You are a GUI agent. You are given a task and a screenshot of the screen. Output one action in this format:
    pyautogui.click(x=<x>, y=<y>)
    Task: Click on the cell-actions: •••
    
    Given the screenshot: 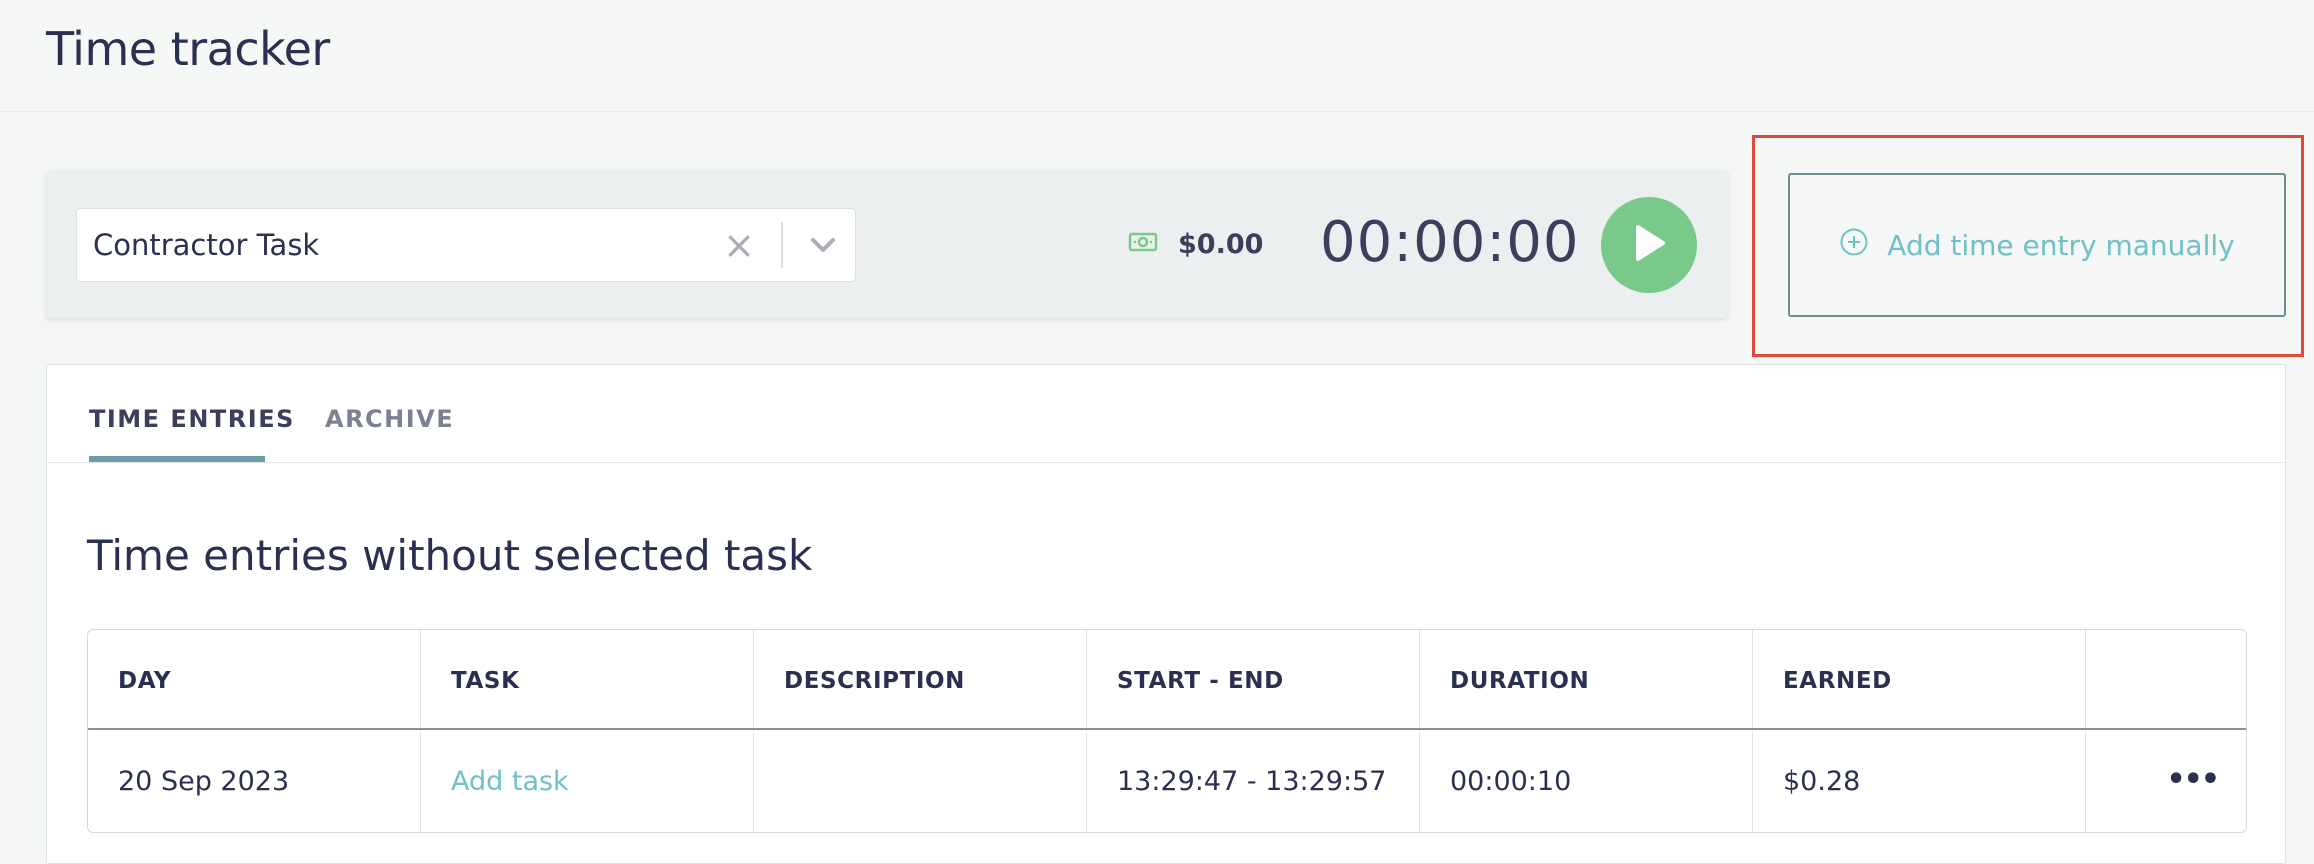 What is the action you would take?
    pyautogui.click(x=2166, y=782)
    